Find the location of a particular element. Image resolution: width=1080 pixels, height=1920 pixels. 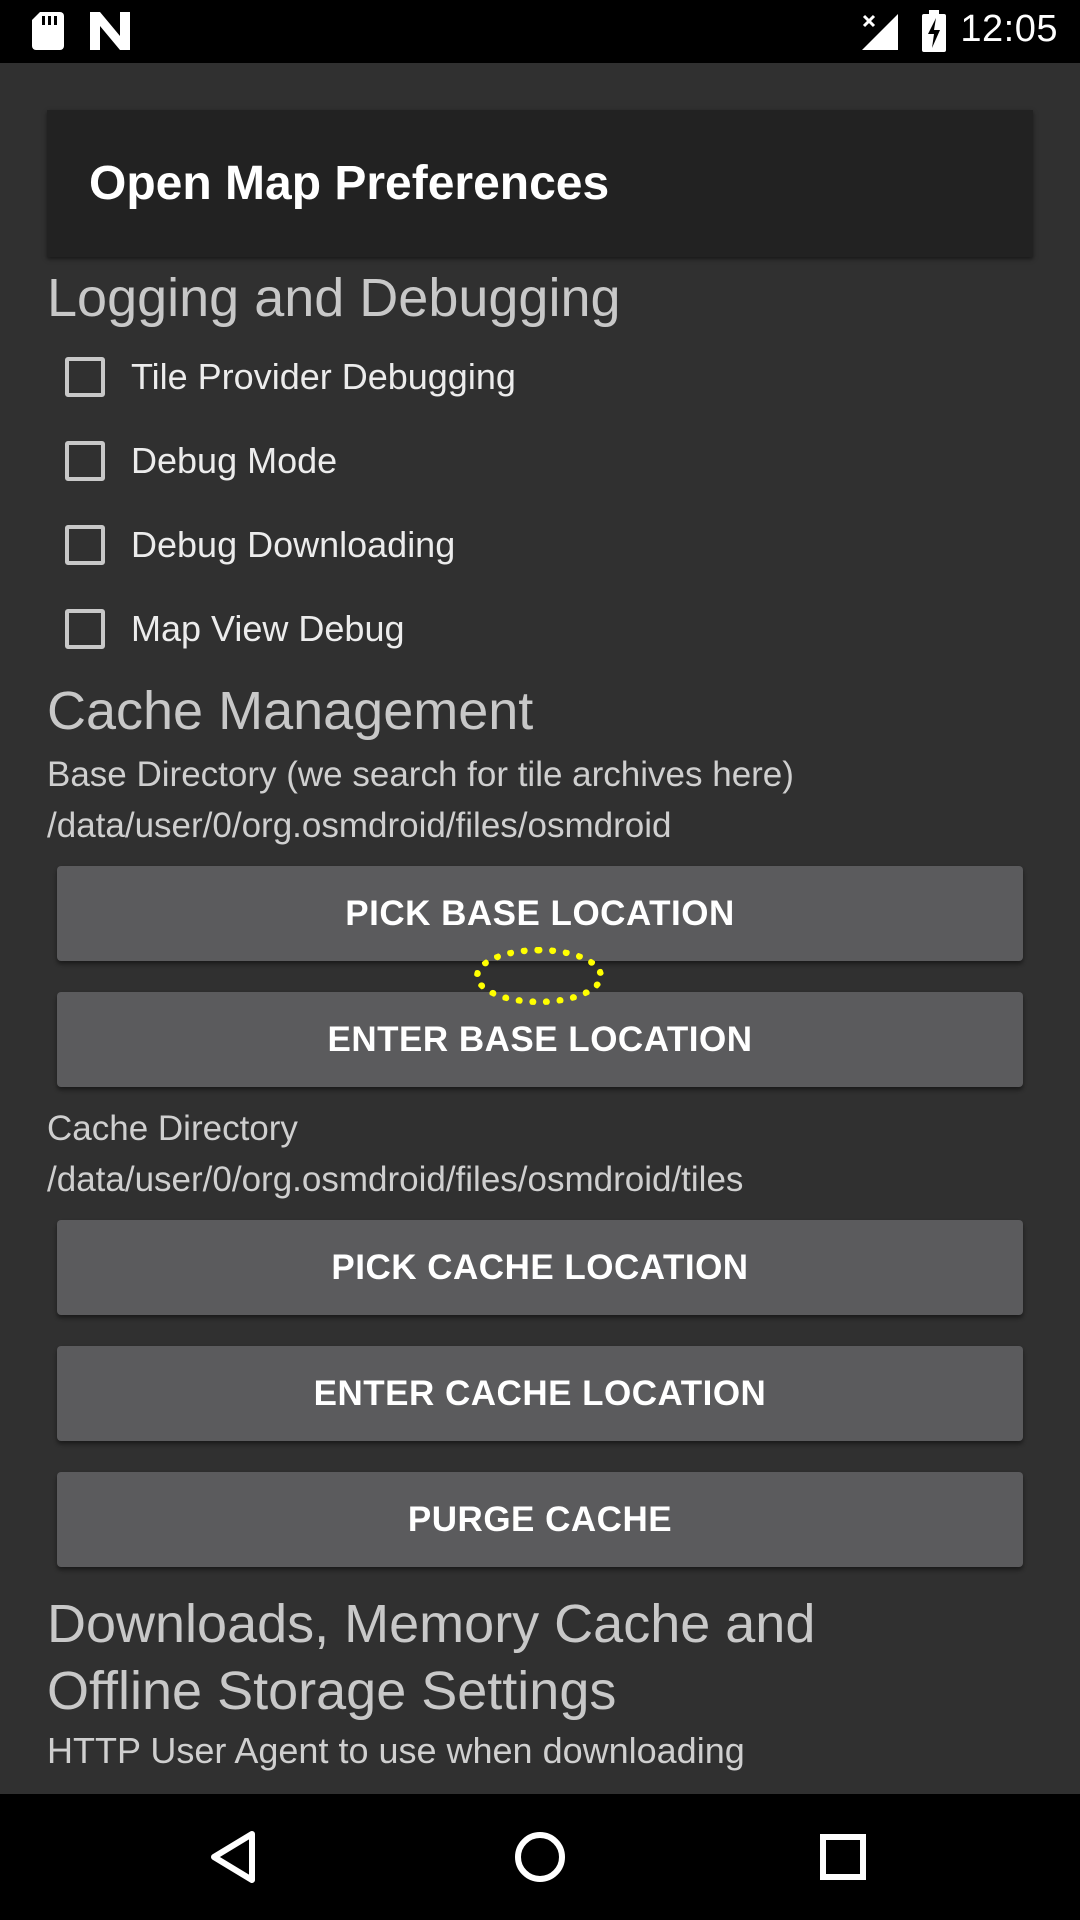

pick-base-location-button: PICK BASE LOCATION is located at coordinates (540, 913).